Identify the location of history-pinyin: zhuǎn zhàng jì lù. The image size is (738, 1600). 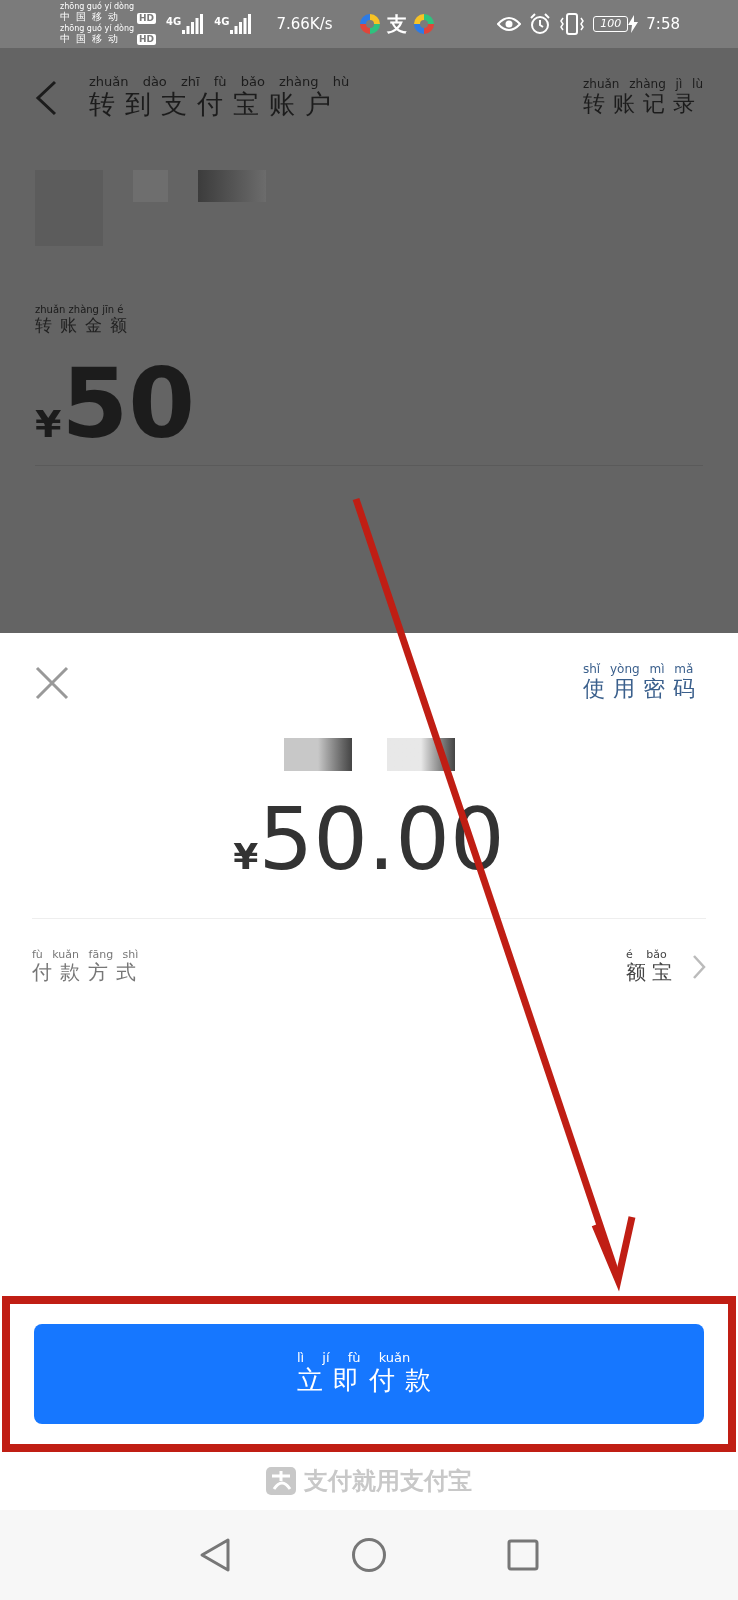
(643, 84).